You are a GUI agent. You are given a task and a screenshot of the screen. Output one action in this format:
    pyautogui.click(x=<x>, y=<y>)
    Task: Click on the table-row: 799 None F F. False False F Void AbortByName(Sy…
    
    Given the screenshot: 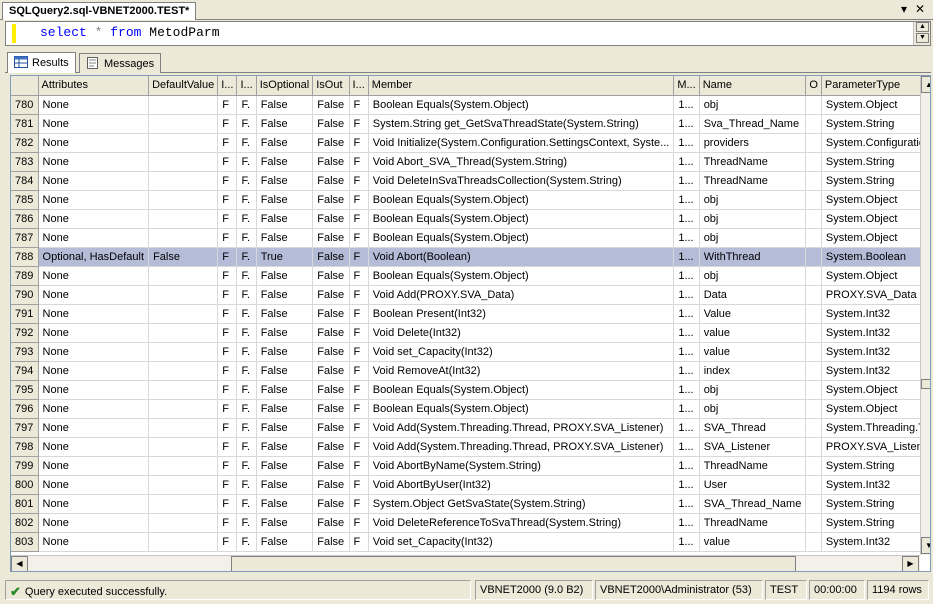 What is the action you would take?
    pyautogui.click(x=470, y=466)
    